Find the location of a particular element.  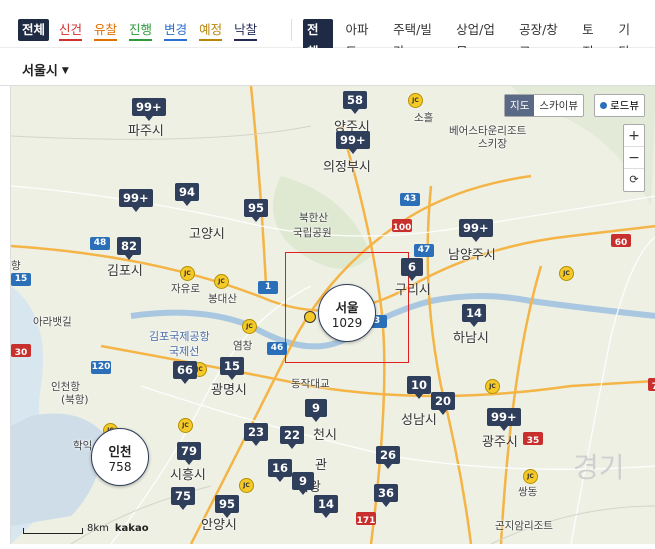

listing-count-marker: 6 is located at coordinates (412, 269).